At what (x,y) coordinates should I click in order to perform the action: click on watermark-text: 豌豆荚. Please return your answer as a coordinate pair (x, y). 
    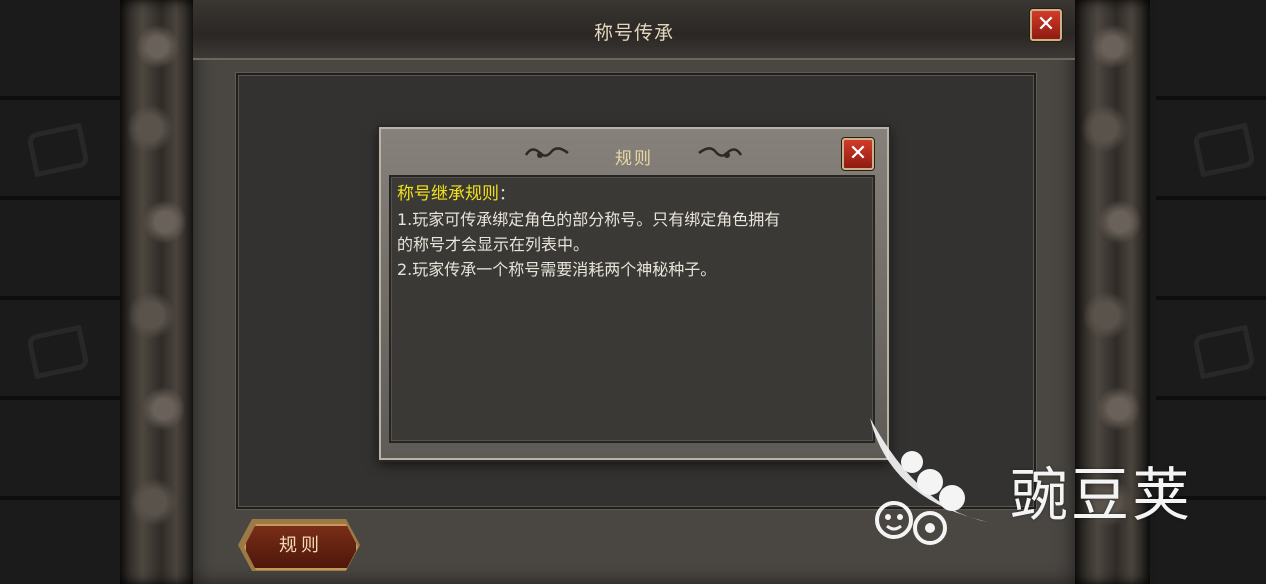
    Looking at the image, I should click on (1102, 495).